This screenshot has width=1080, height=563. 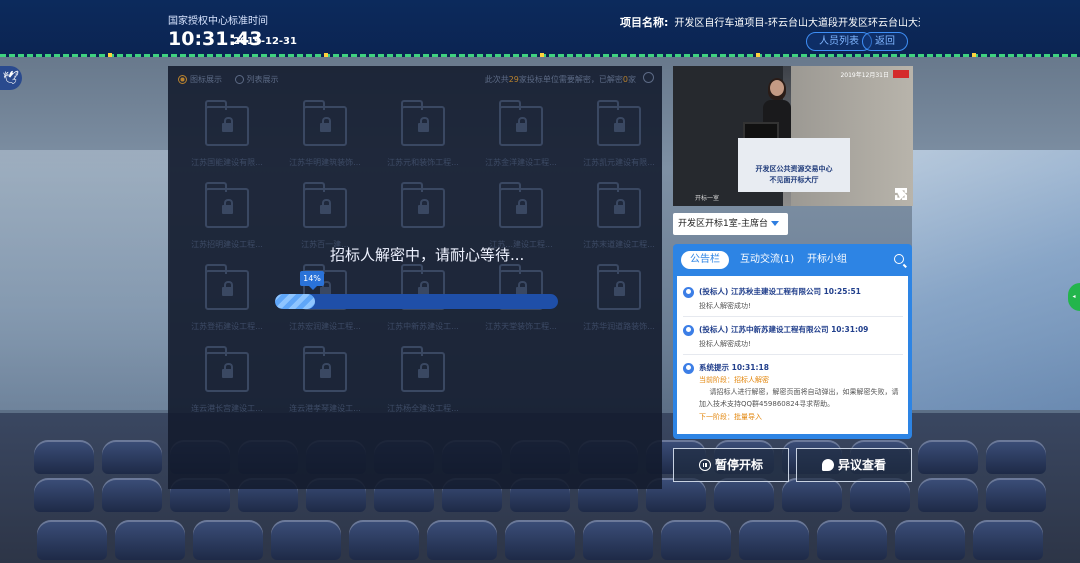 What do you see at coordinates (704, 465) in the screenshot?
I see `pause-icon` at bounding box center [704, 465].